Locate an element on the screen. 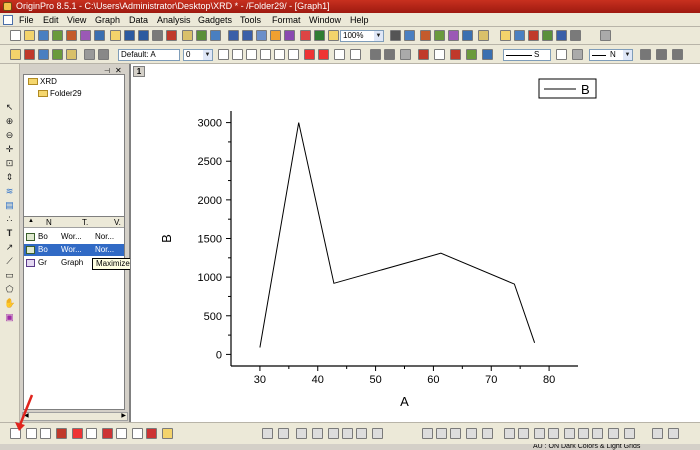 Image resolution: width=700 pixels, height=450 pixels. image-tool-icon: ▣ is located at coordinates (9, 317).